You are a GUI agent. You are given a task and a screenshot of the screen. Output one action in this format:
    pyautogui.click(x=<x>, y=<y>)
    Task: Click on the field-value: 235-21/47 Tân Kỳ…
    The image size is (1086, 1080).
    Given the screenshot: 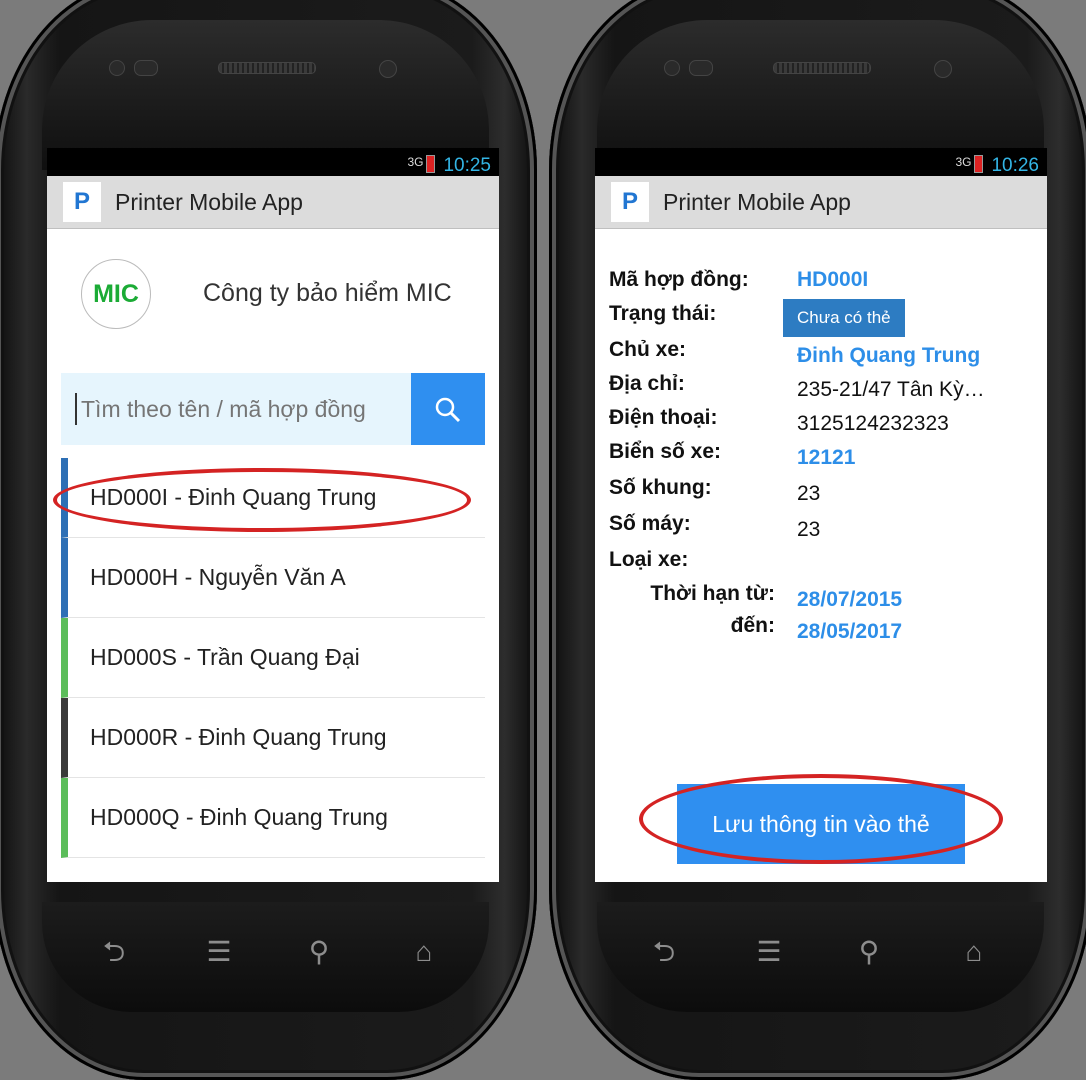 What is the action you would take?
    pyautogui.click(x=891, y=389)
    